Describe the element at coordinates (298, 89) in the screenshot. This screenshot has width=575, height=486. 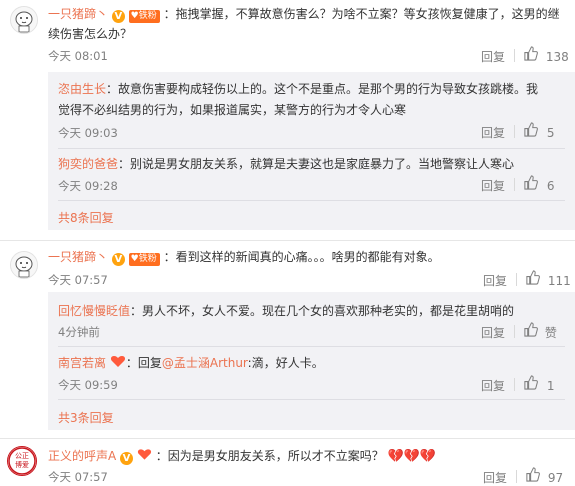
I see `reply-text: 恣由生长：故意伤害要构成轻伤以上的。这个不是重点。是那个男的行为导致女孩跳楼。我` at that location.